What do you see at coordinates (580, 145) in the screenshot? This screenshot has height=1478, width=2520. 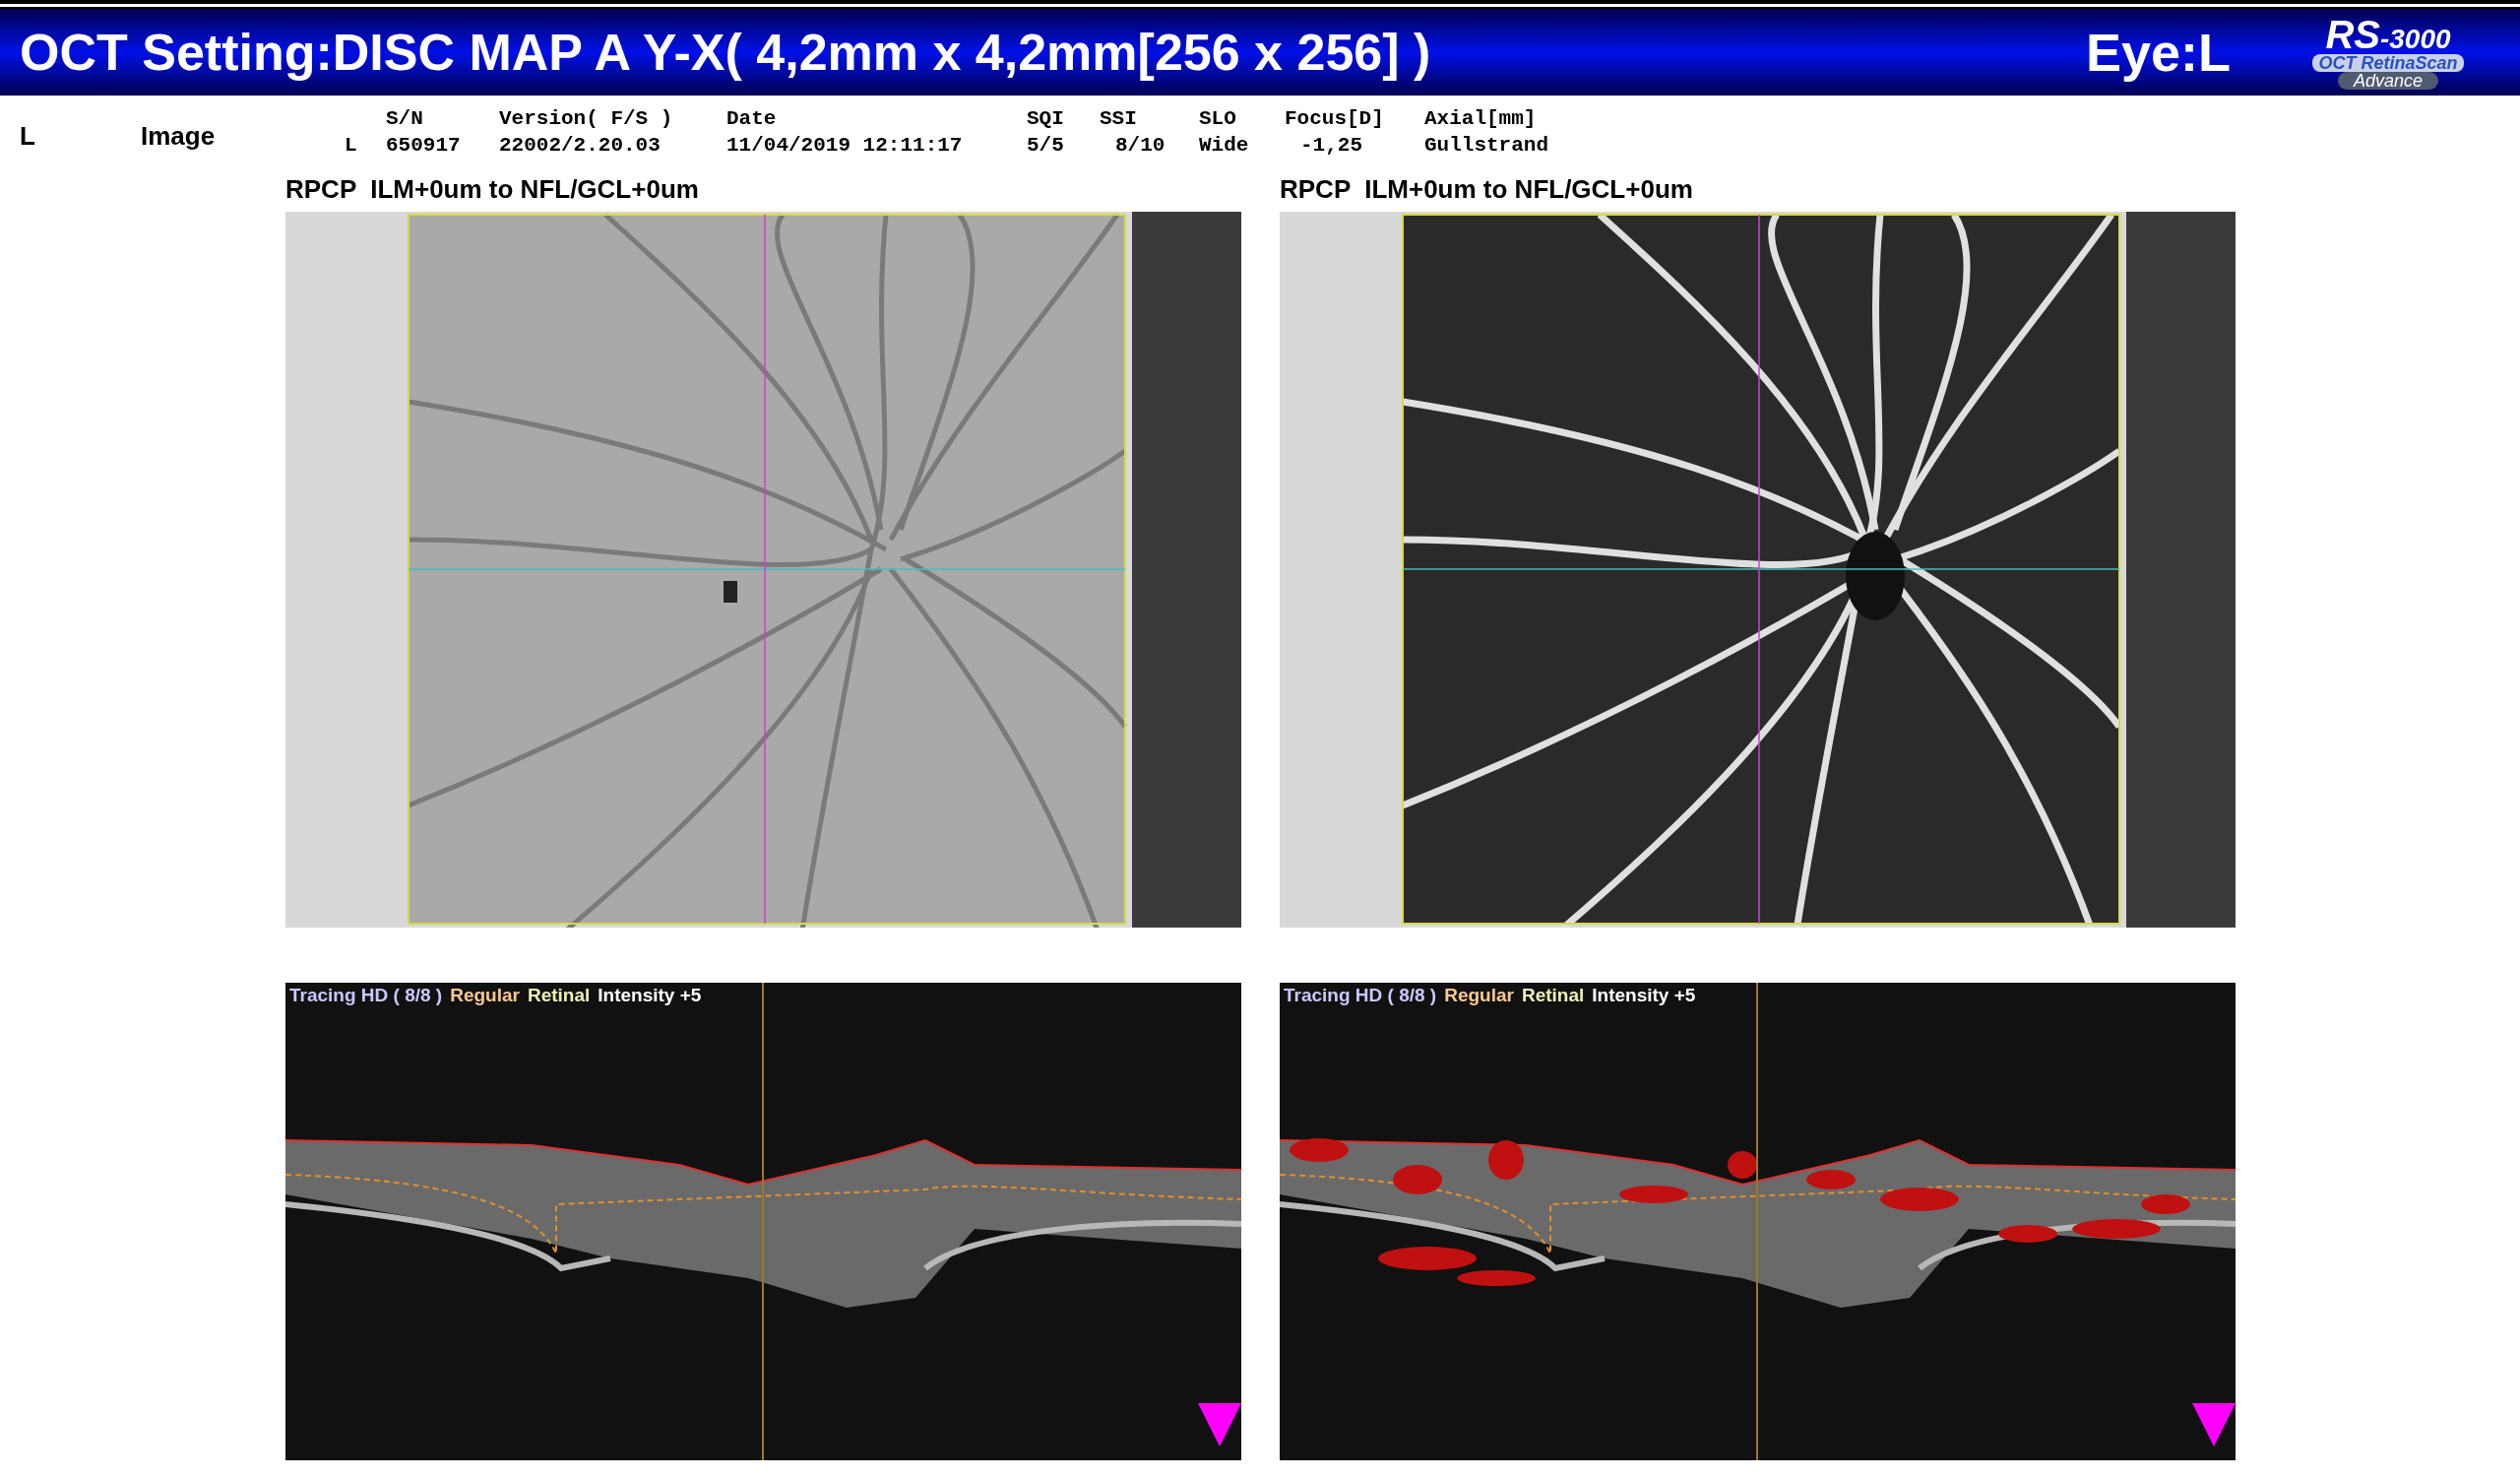 I see `table-cell-text: 22002/2.20.03` at bounding box center [580, 145].